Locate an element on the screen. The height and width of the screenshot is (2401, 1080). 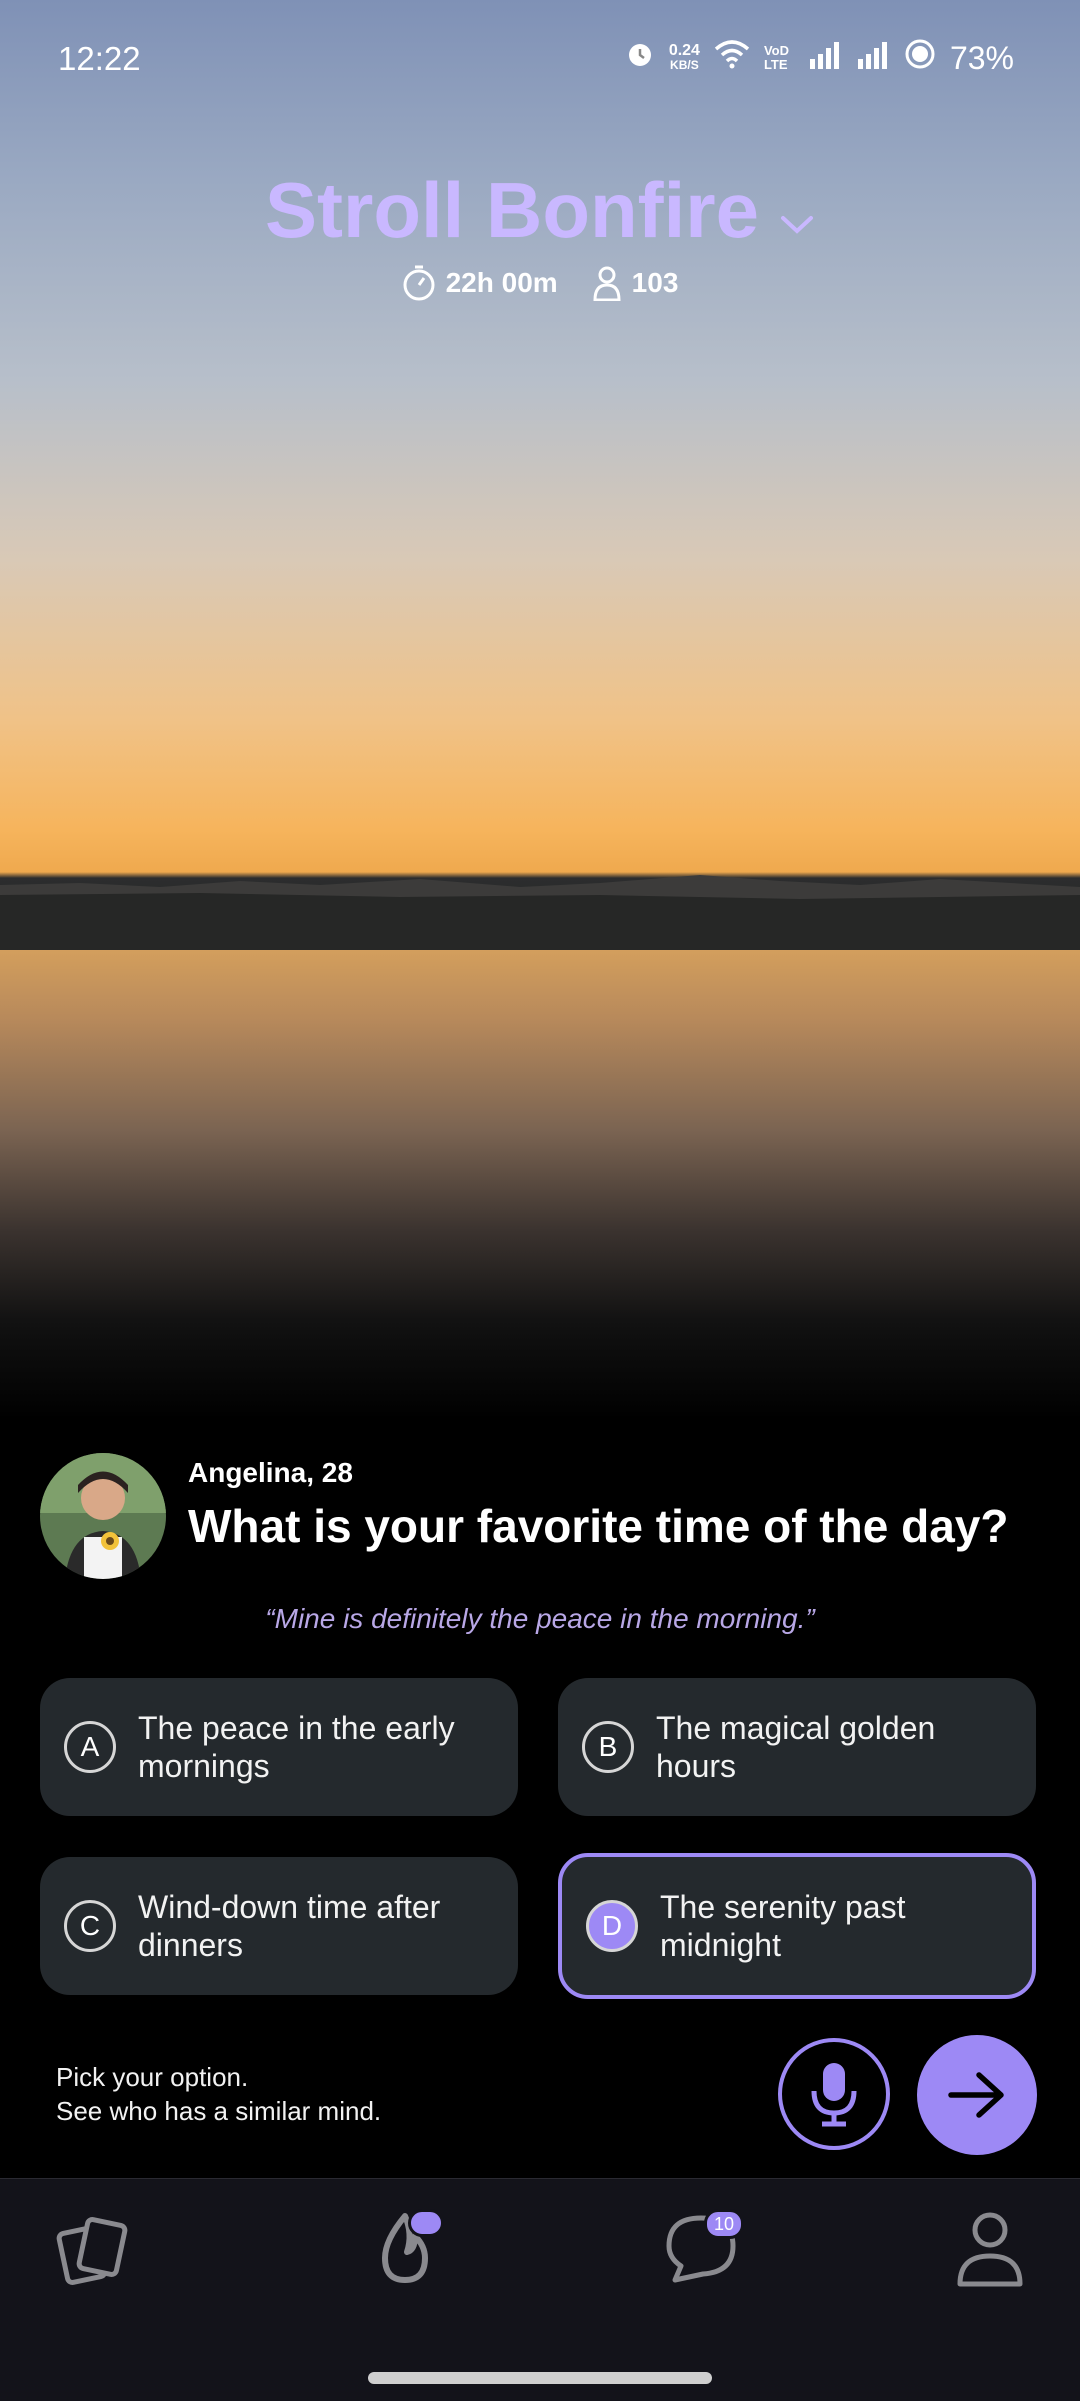
option-text: The serenity past midnight is located at coordinates (783, 1926).